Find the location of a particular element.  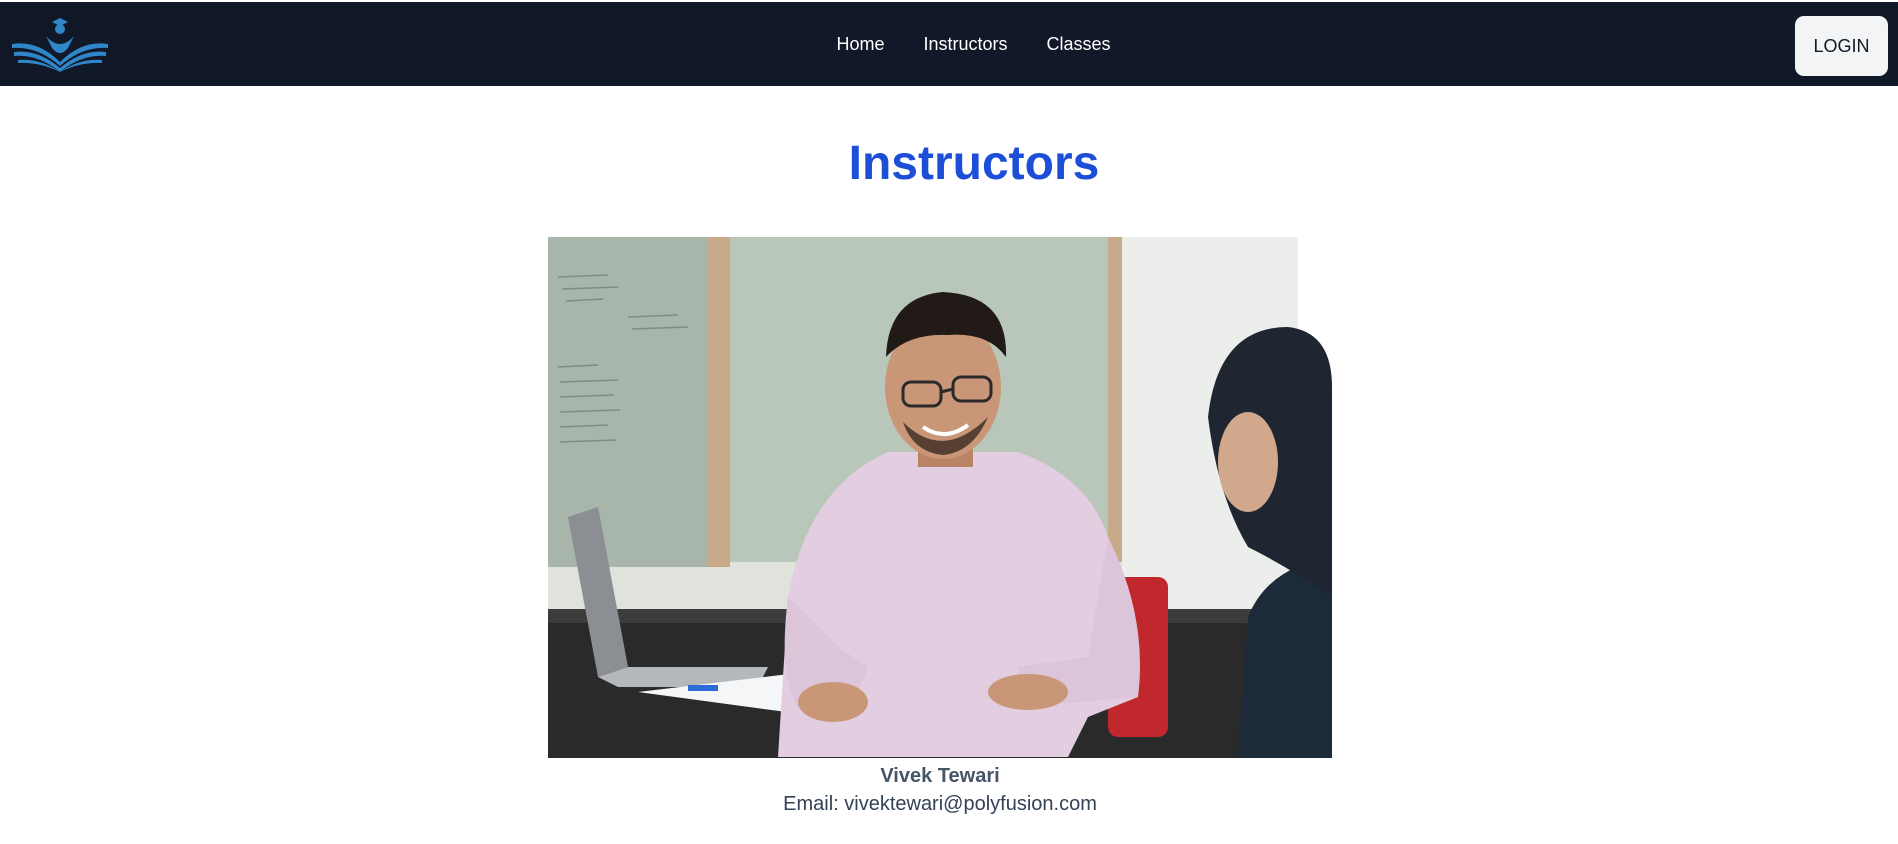

nav-classes-link: Classes is located at coordinates (1079, 44).